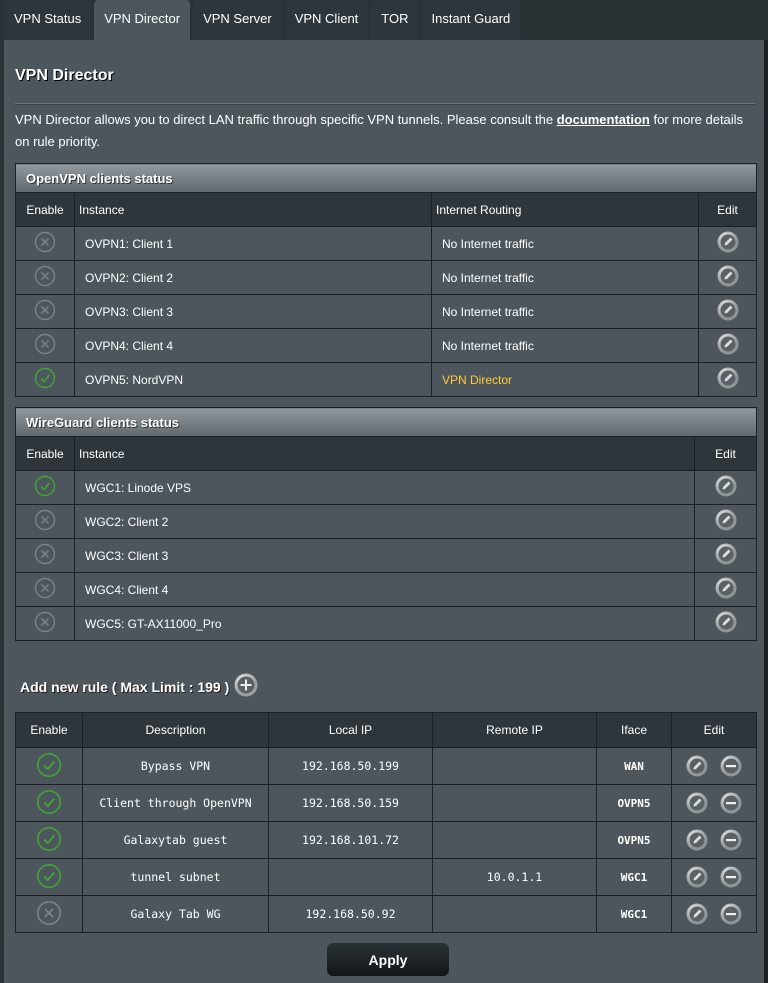 The width and height of the screenshot is (768, 983). What do you see at coordinates (386, 487) in the screenshot?
I see `wireguard-client-row: WGC1: Linode VPS` at bounding box center [386, 487].